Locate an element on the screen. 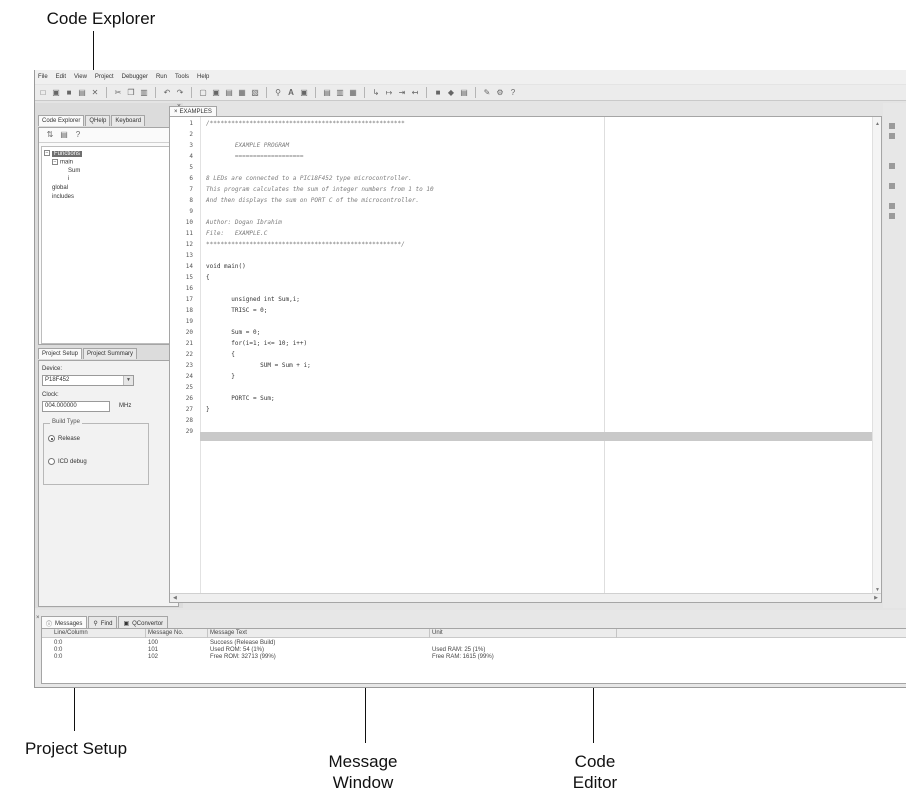 The width and height of the screenshot is (906, 795). code-line: 18 TRISC = 0; is located at coordinates (525, 311).